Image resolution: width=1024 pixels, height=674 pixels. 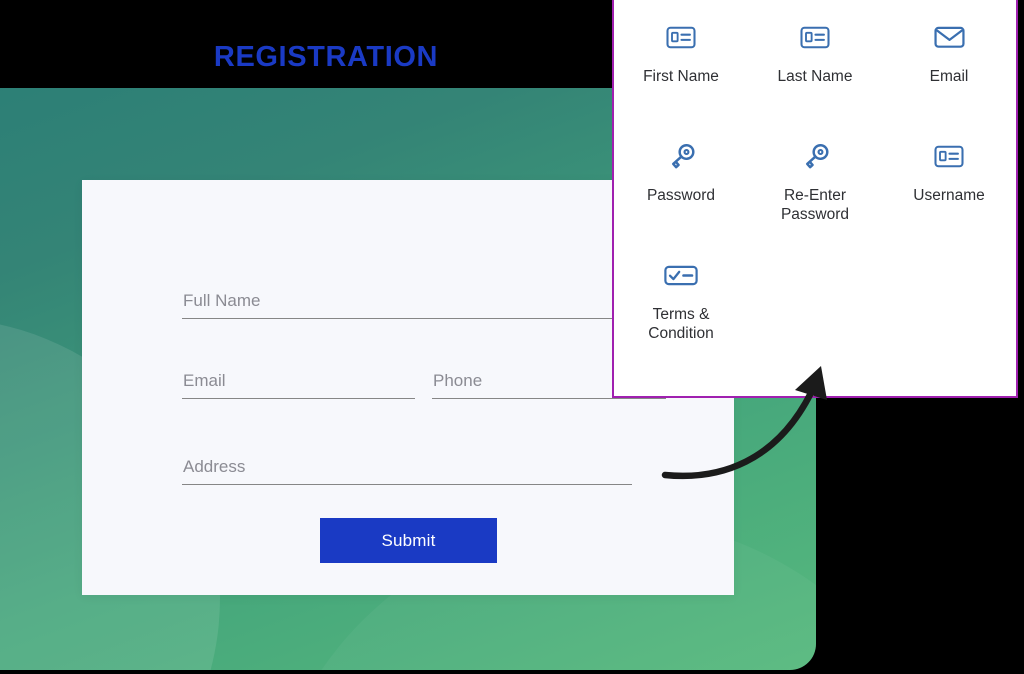 I want to click on legend-item-label: Re-Enter Password, so click(x=815, y=205).